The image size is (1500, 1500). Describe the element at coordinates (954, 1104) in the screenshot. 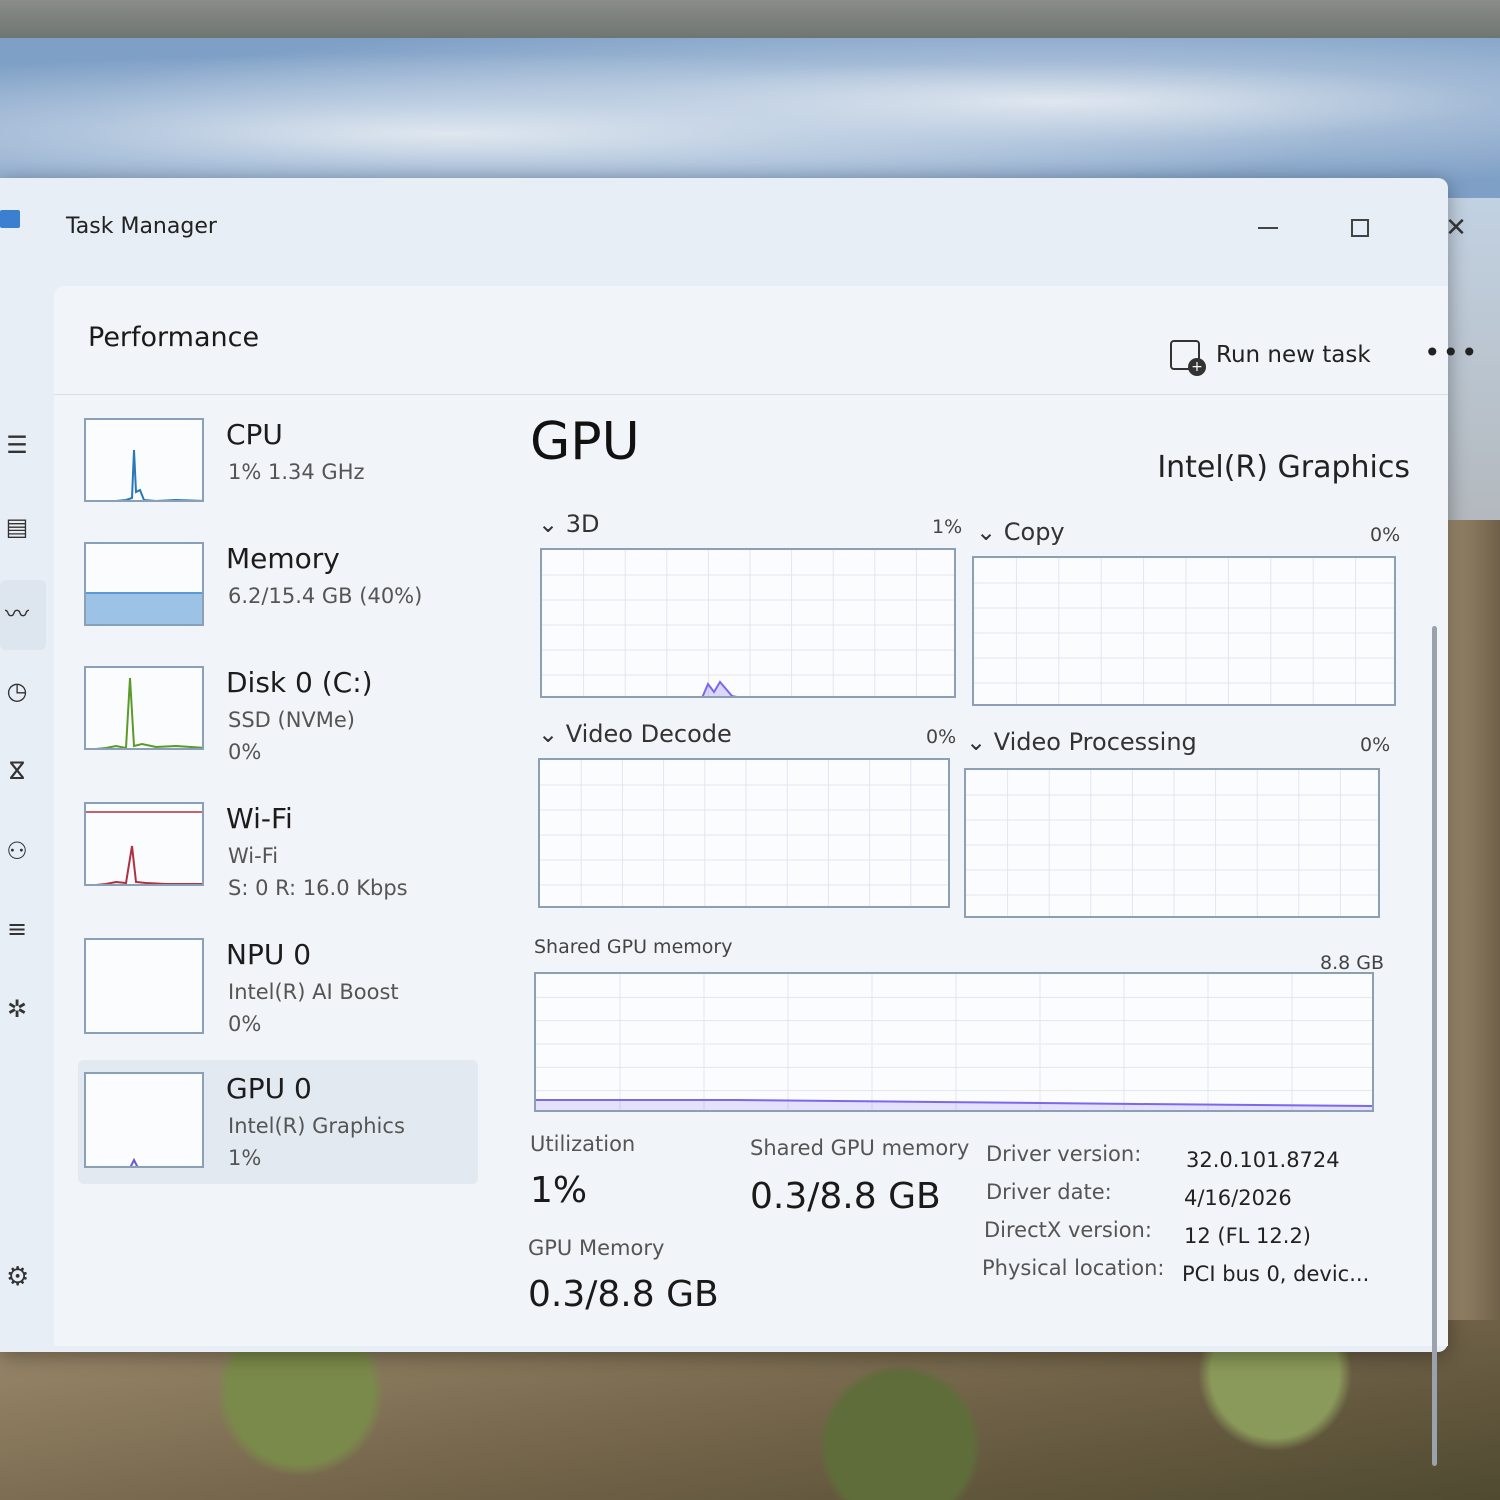

I see `shared-memory-line` at that location.